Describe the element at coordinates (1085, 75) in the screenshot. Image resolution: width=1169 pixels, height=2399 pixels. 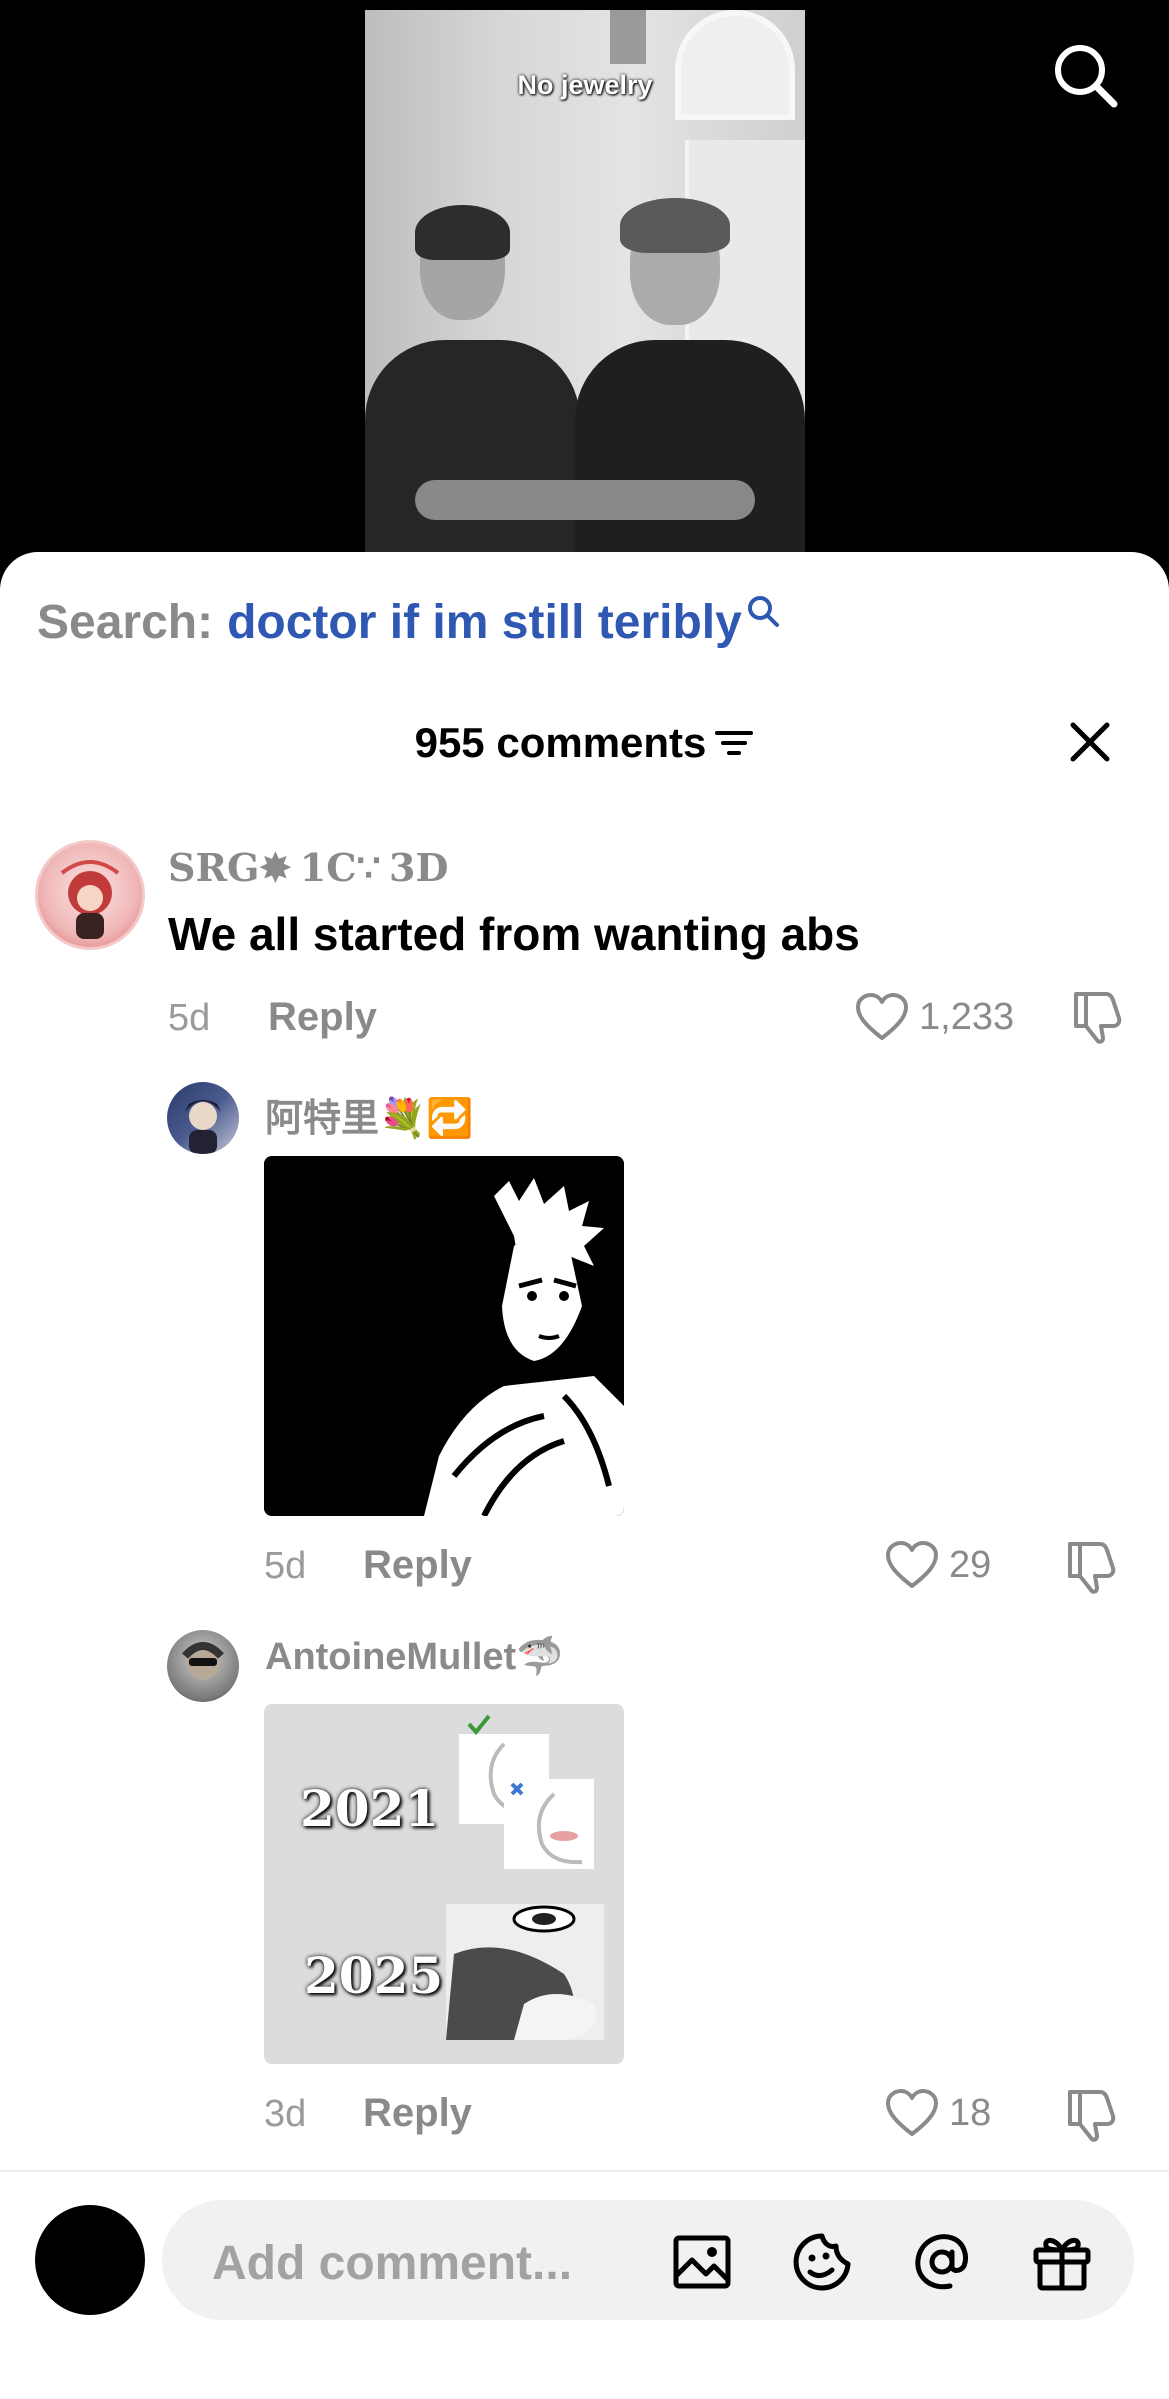
I see `search-icon` at that location.